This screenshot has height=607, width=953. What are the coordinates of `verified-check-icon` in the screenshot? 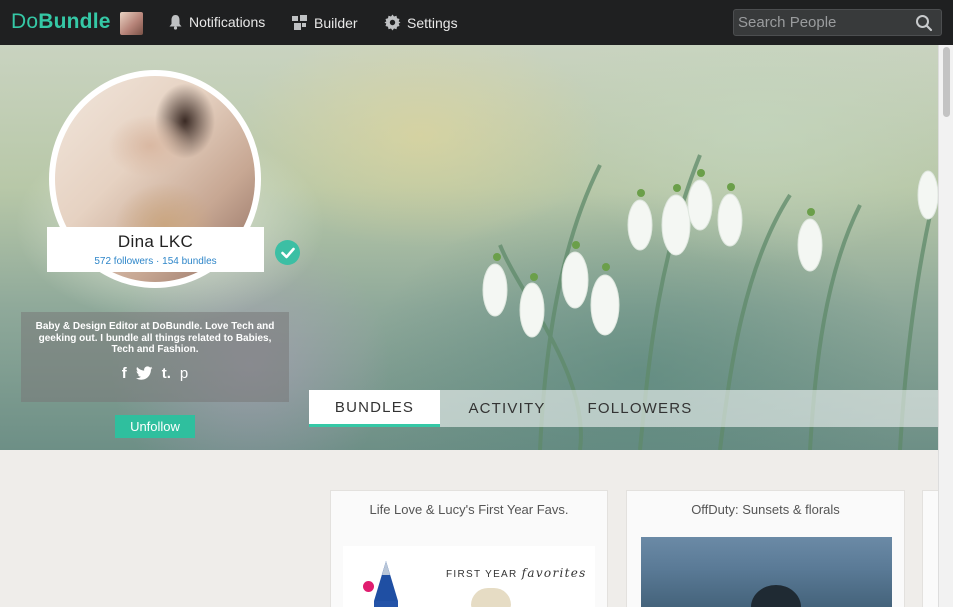 It's located at (287, 252).